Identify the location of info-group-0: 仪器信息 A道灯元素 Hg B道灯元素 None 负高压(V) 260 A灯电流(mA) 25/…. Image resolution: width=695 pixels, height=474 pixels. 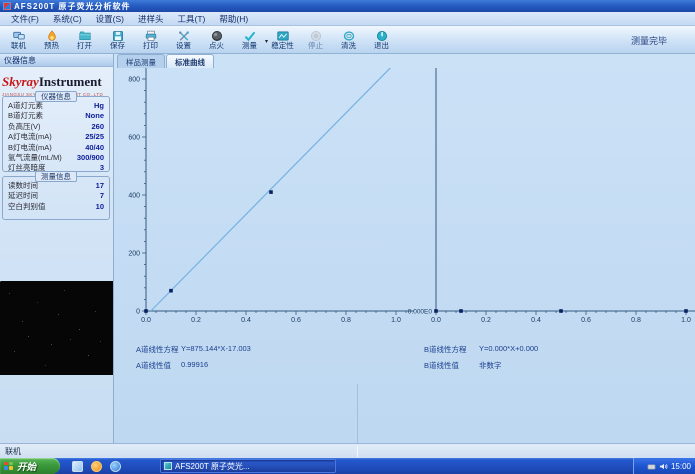
(56, 132).